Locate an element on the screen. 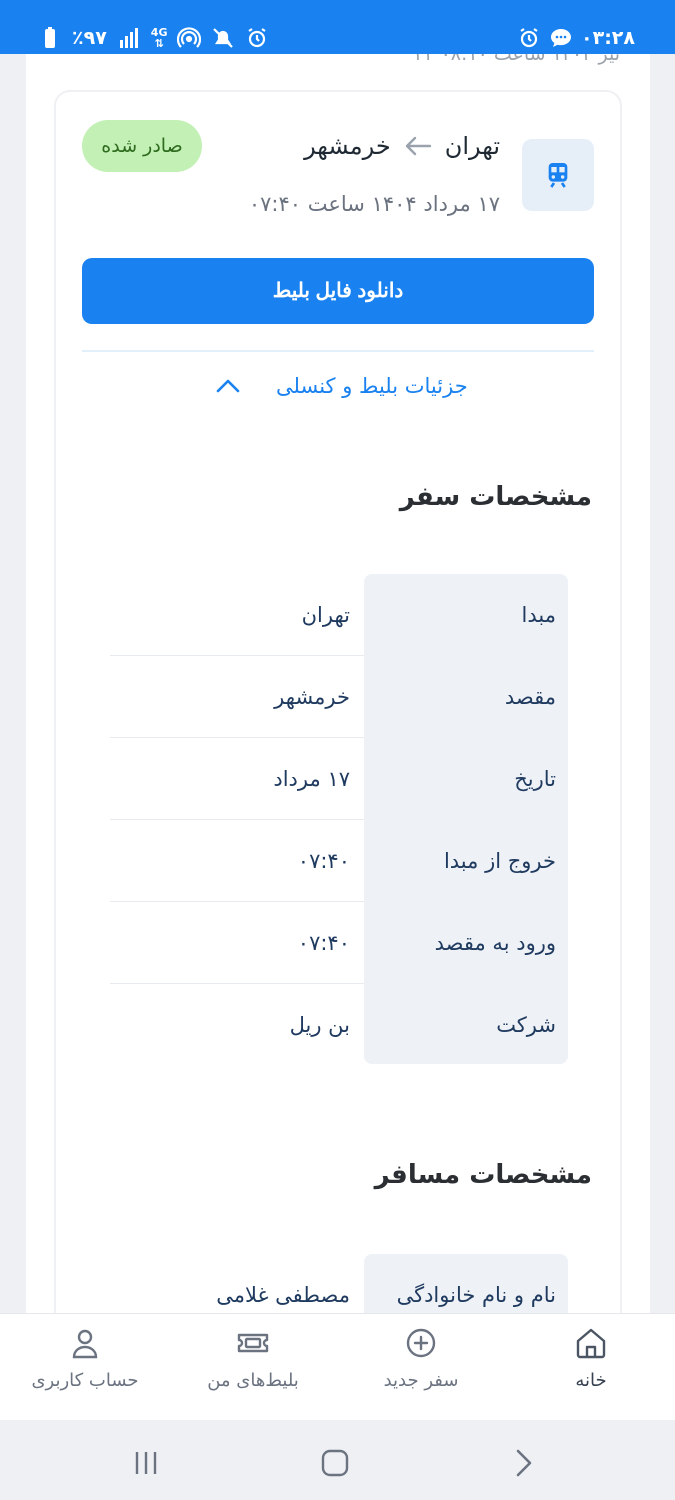  nav-new-trip: سفر جدید is located at coordinates (421, 1358).